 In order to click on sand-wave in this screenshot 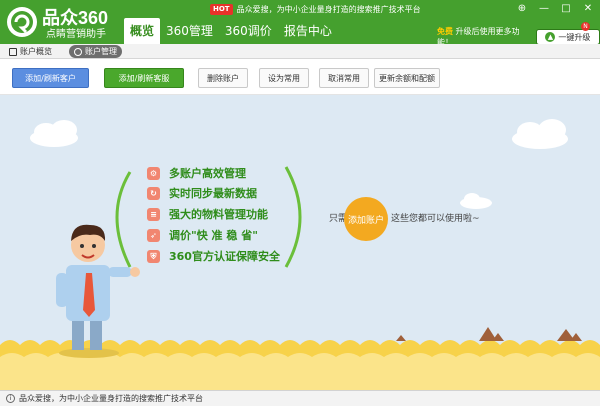, I will do `click(300, 371)`.